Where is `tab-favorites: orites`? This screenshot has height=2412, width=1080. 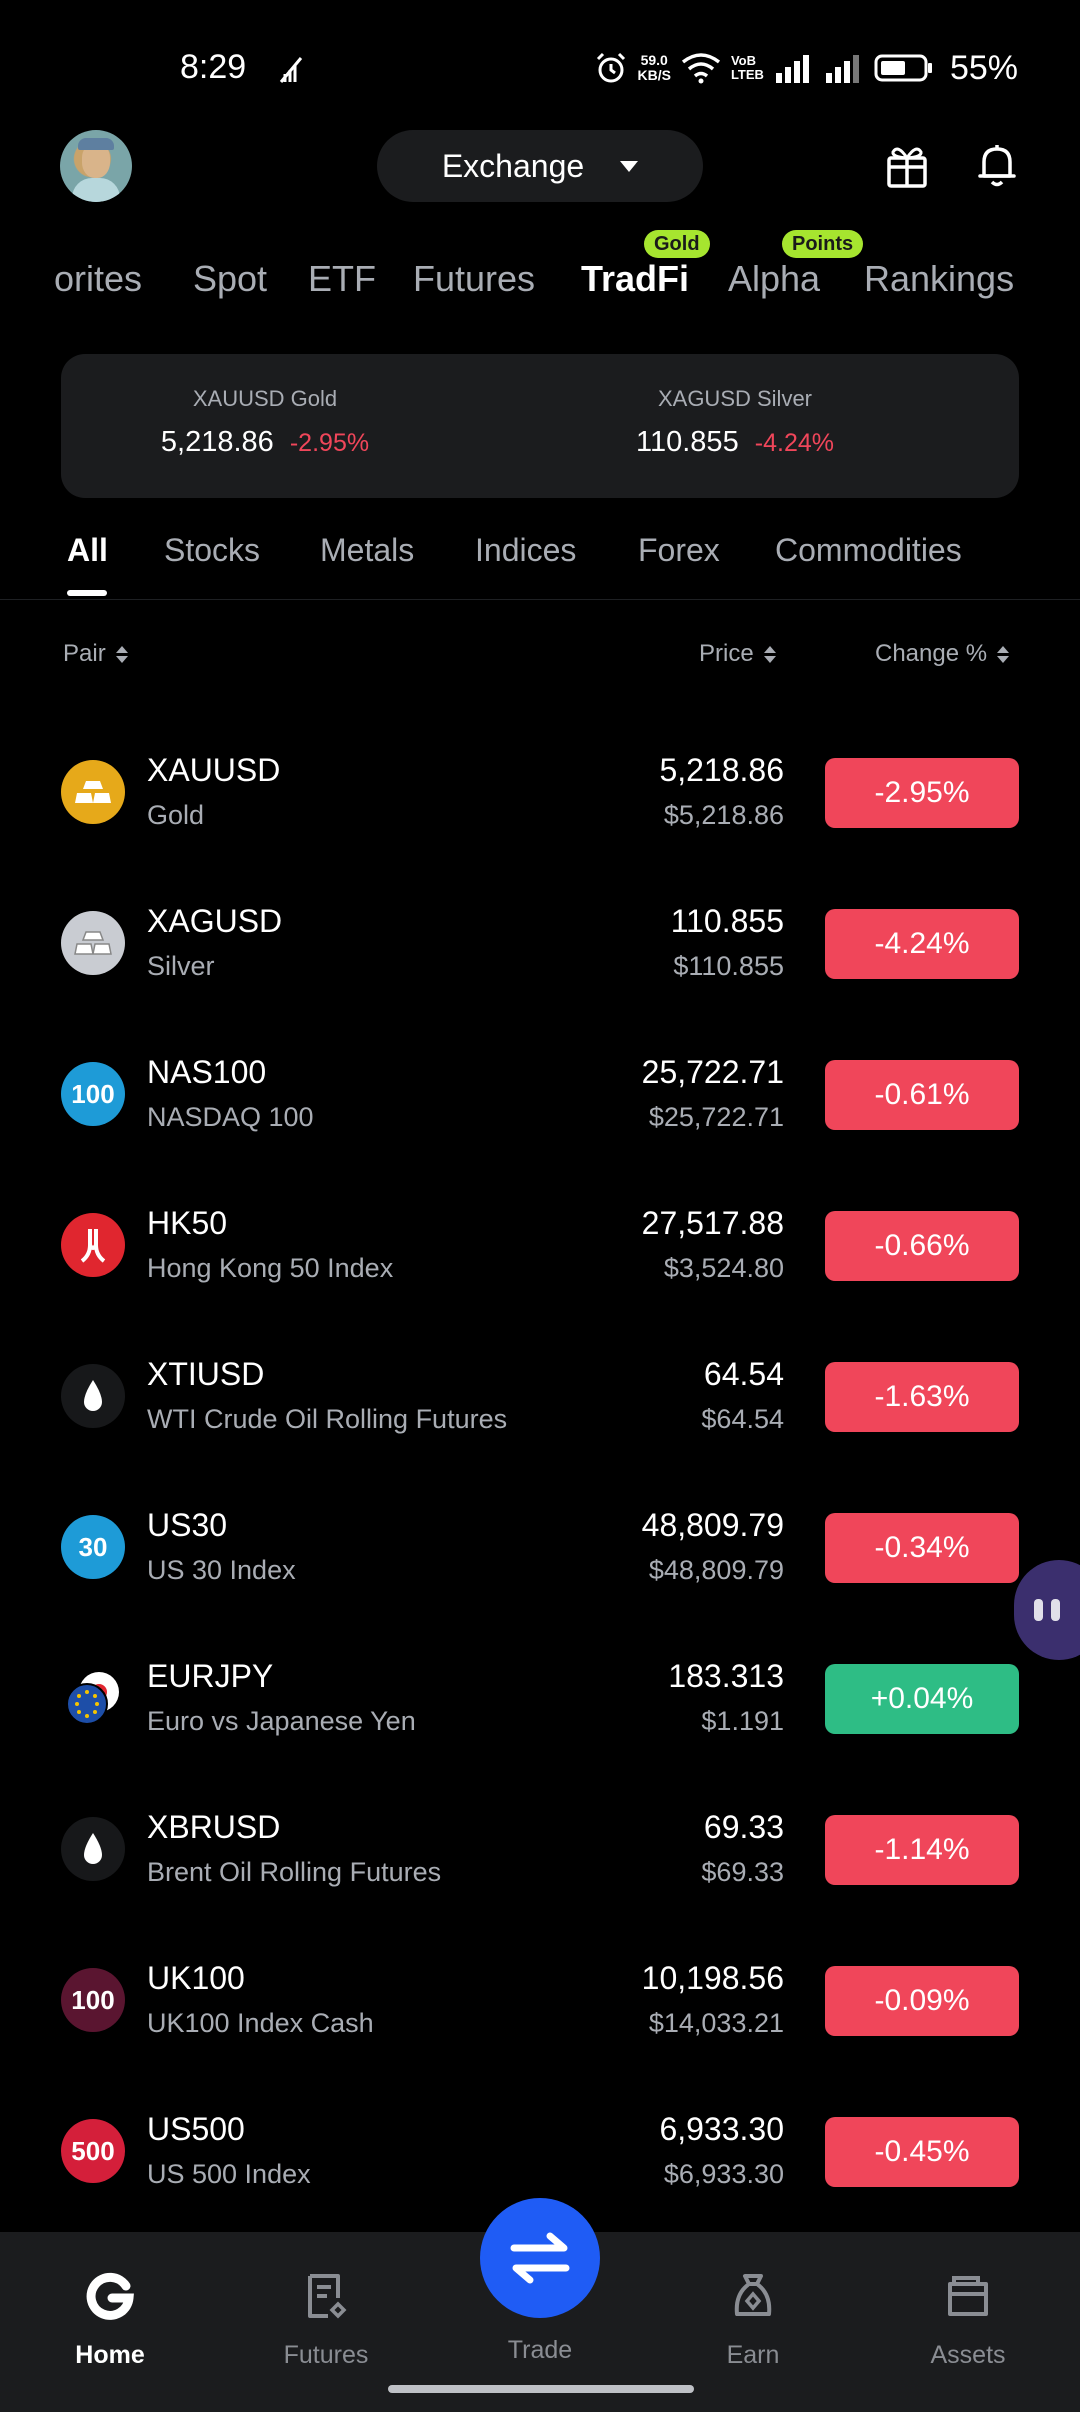 tab-favorites: orites is located at coordinates (98, 279).